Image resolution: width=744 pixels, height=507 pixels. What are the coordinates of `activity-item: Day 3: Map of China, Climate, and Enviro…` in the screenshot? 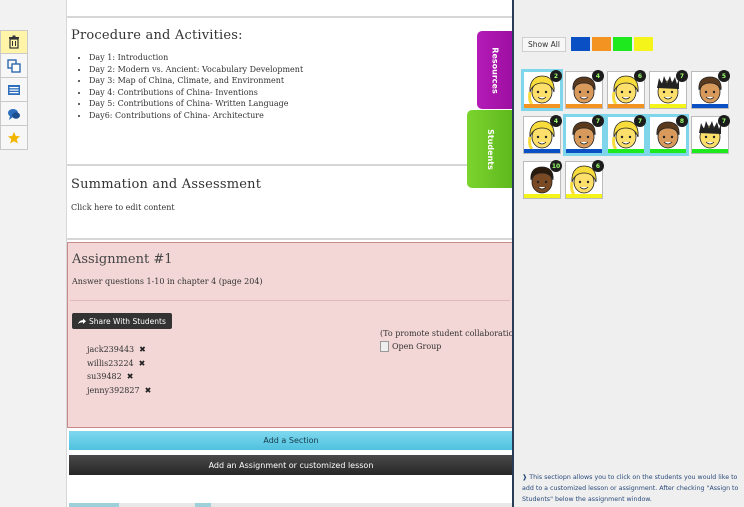 It's located at (196, 81).